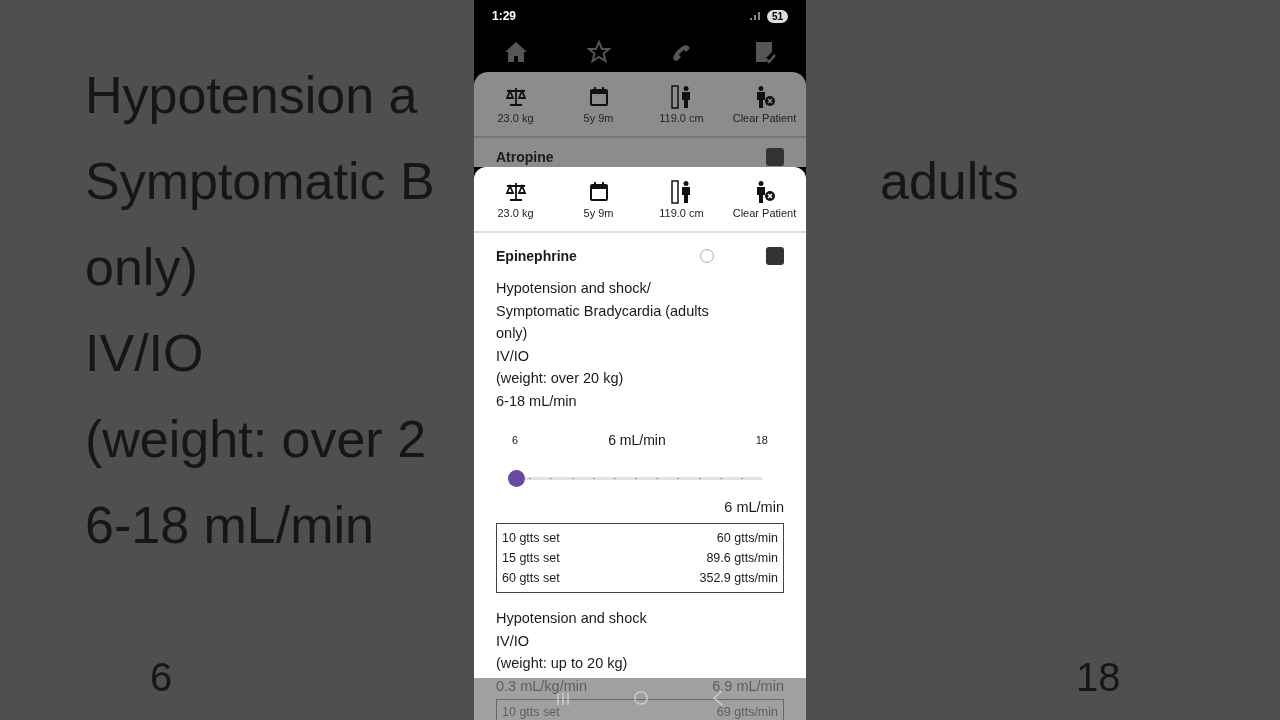  Describe the element at coordinates (747, 538) in the screenshot. I see `table-cell-text: 60 gtts/min` at that location.